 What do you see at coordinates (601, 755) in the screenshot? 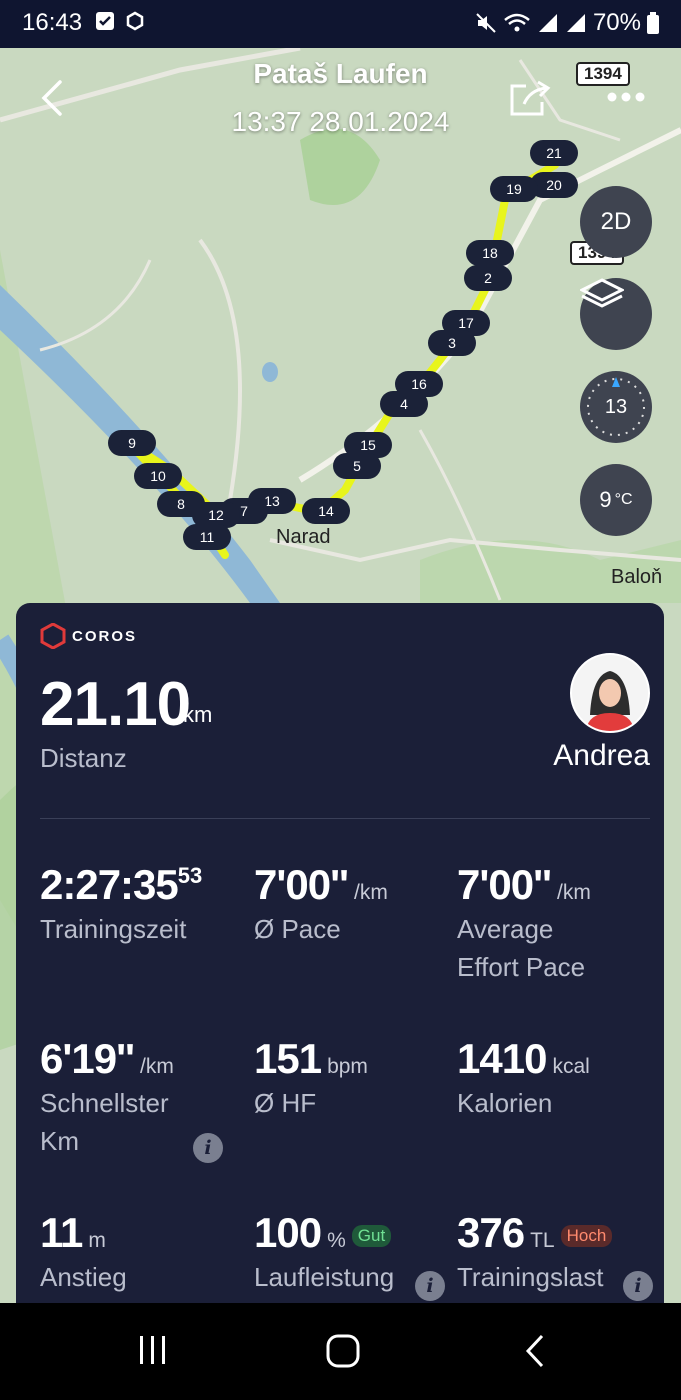
I see `user-name: Andrea` at bounding box center [601, 755].